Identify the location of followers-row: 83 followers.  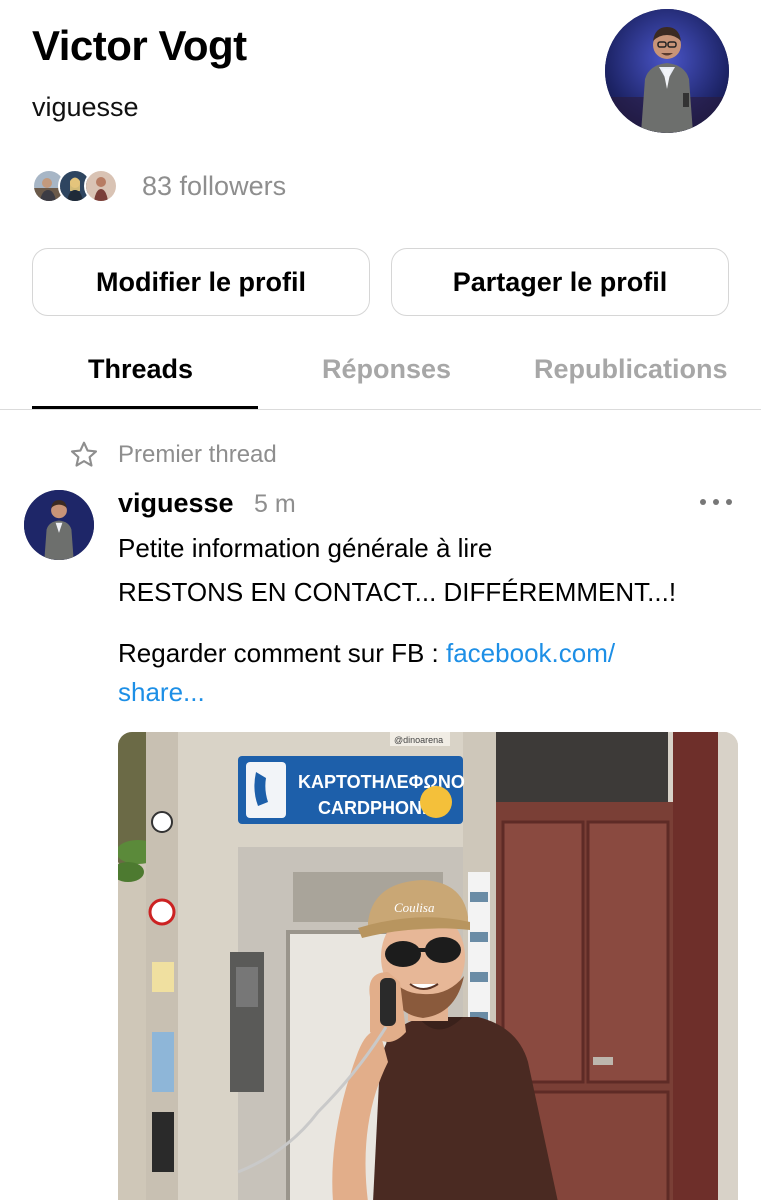
(159, 186).